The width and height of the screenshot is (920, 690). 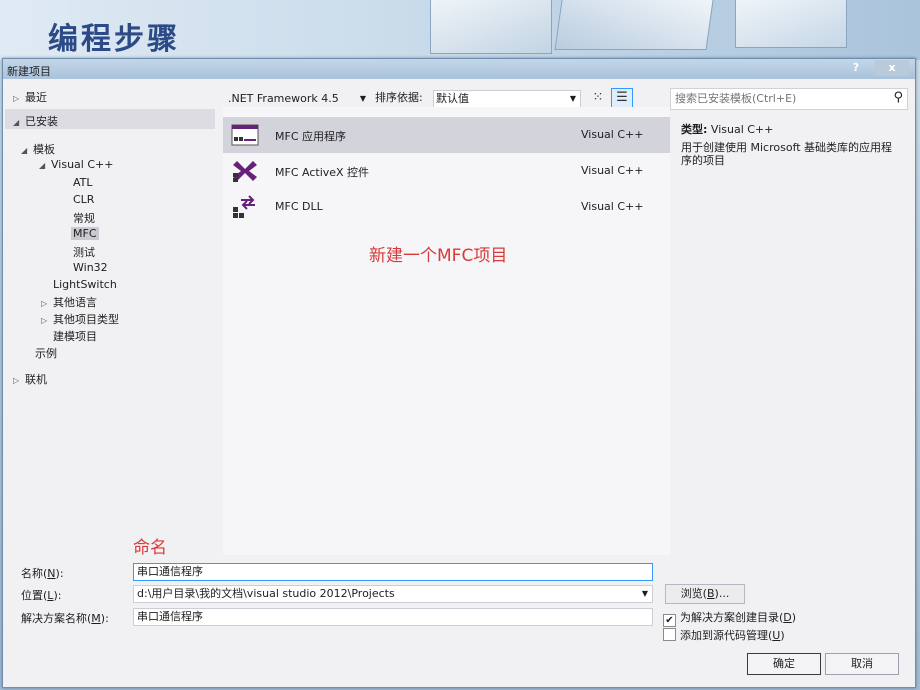 What do you see at coordinates (46, 353) in the screenshot?
I see `tree-item-samples: 示例` at bounding box center [46, 353].